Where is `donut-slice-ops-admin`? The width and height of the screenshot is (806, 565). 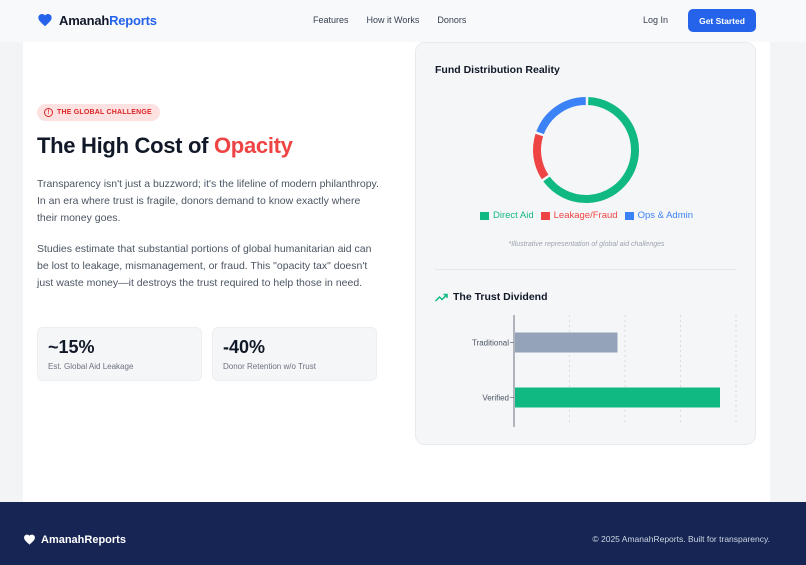
donut-slice-ops-admin is located at coordinates (561, 116).